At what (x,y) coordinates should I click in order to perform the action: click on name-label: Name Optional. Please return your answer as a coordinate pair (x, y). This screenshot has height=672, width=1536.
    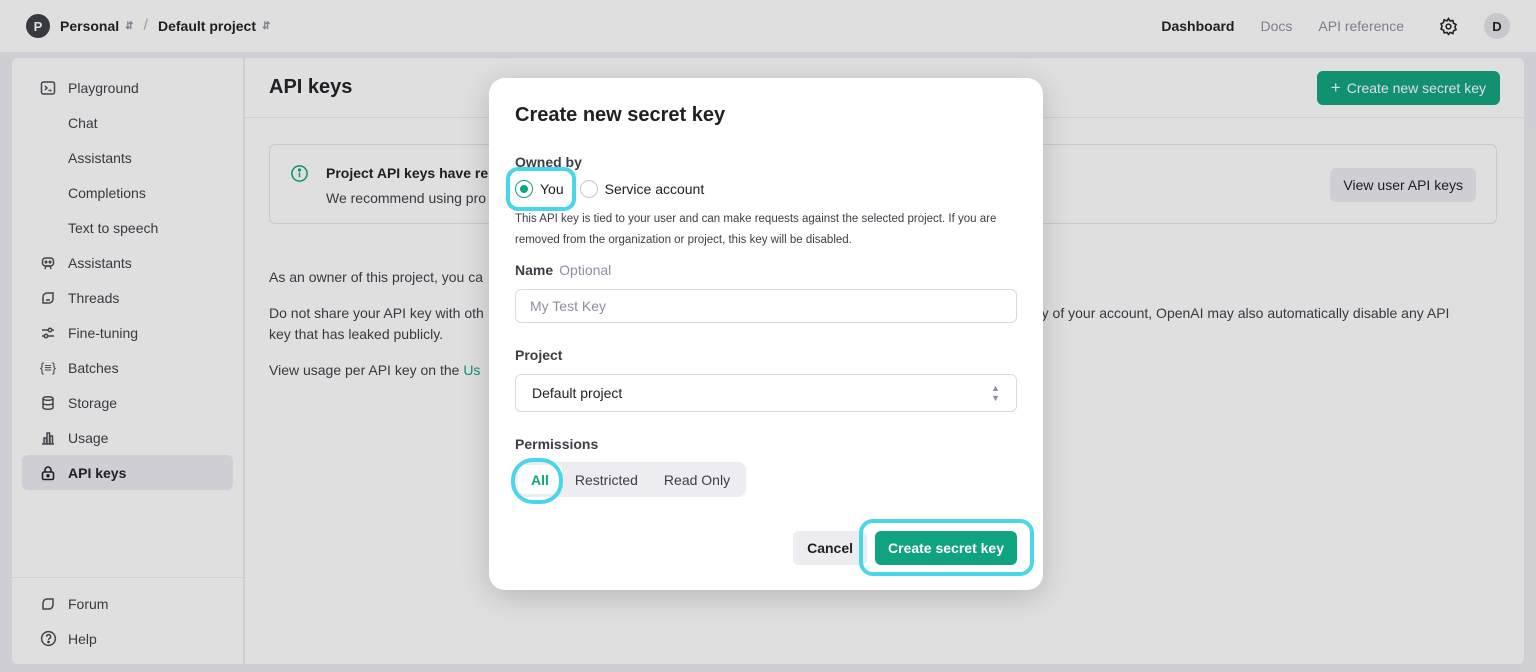
    Looking at the image, I should click on (563, 270).